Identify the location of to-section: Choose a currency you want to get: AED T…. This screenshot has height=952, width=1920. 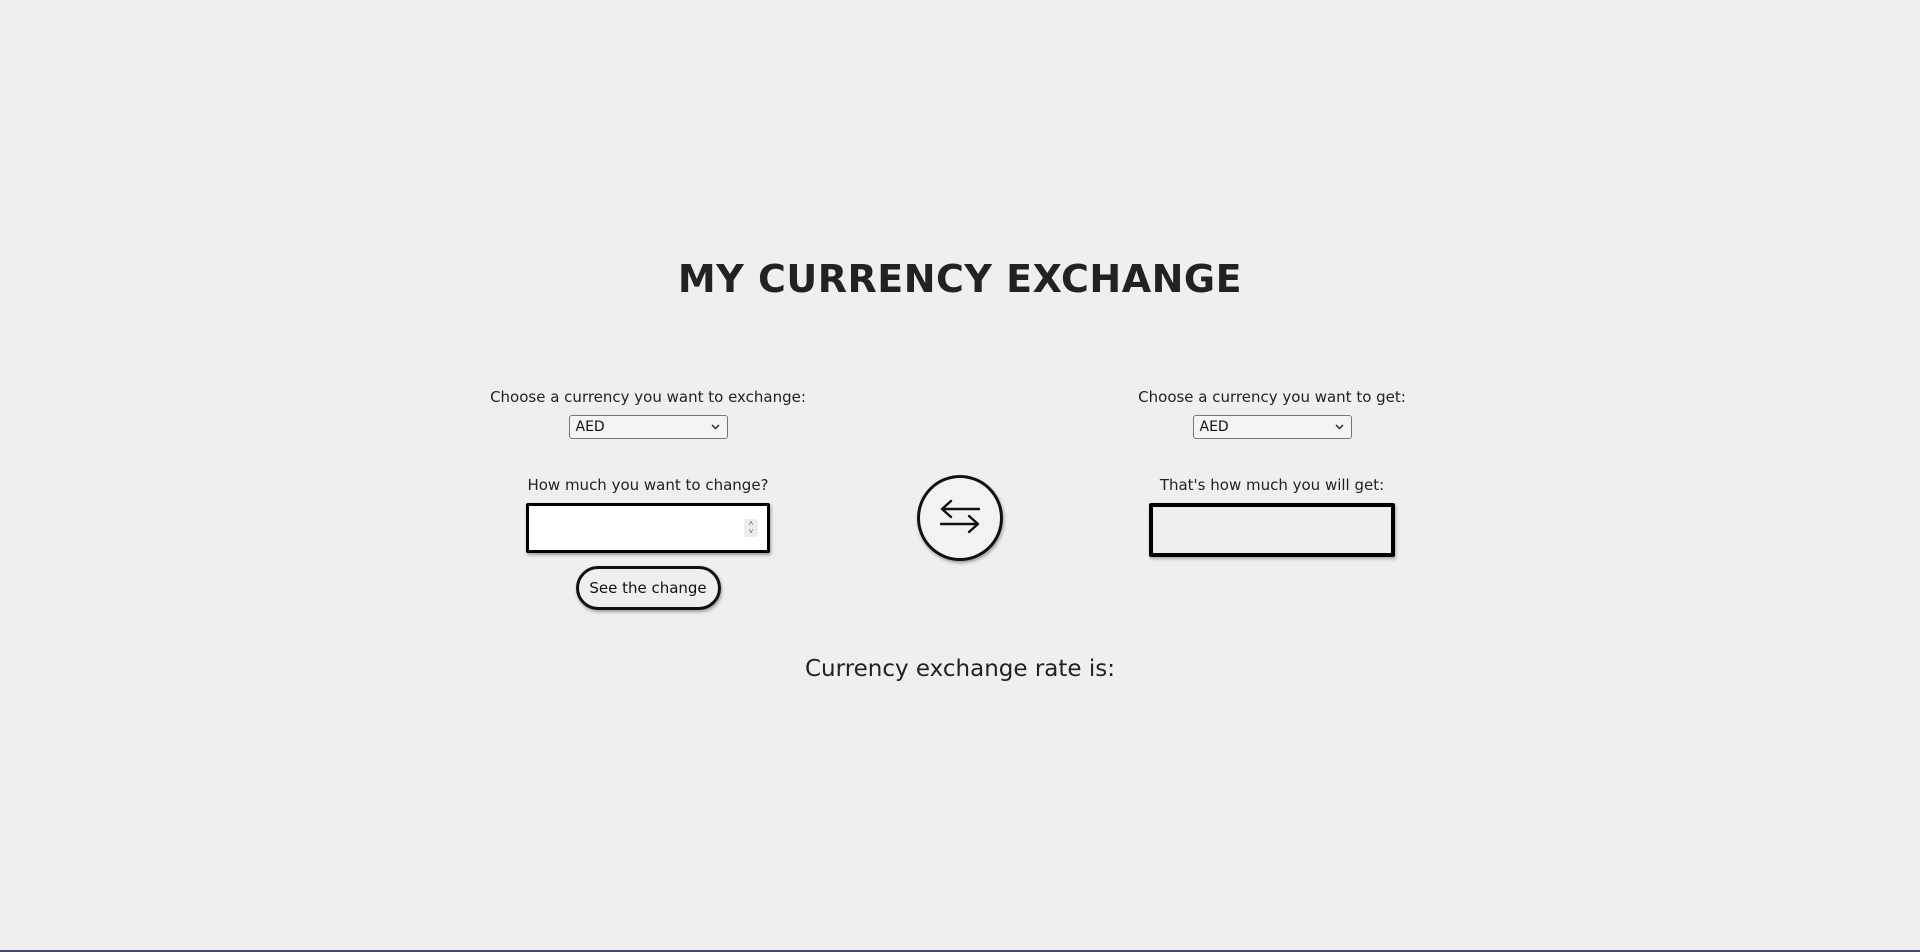
(1272, 472).